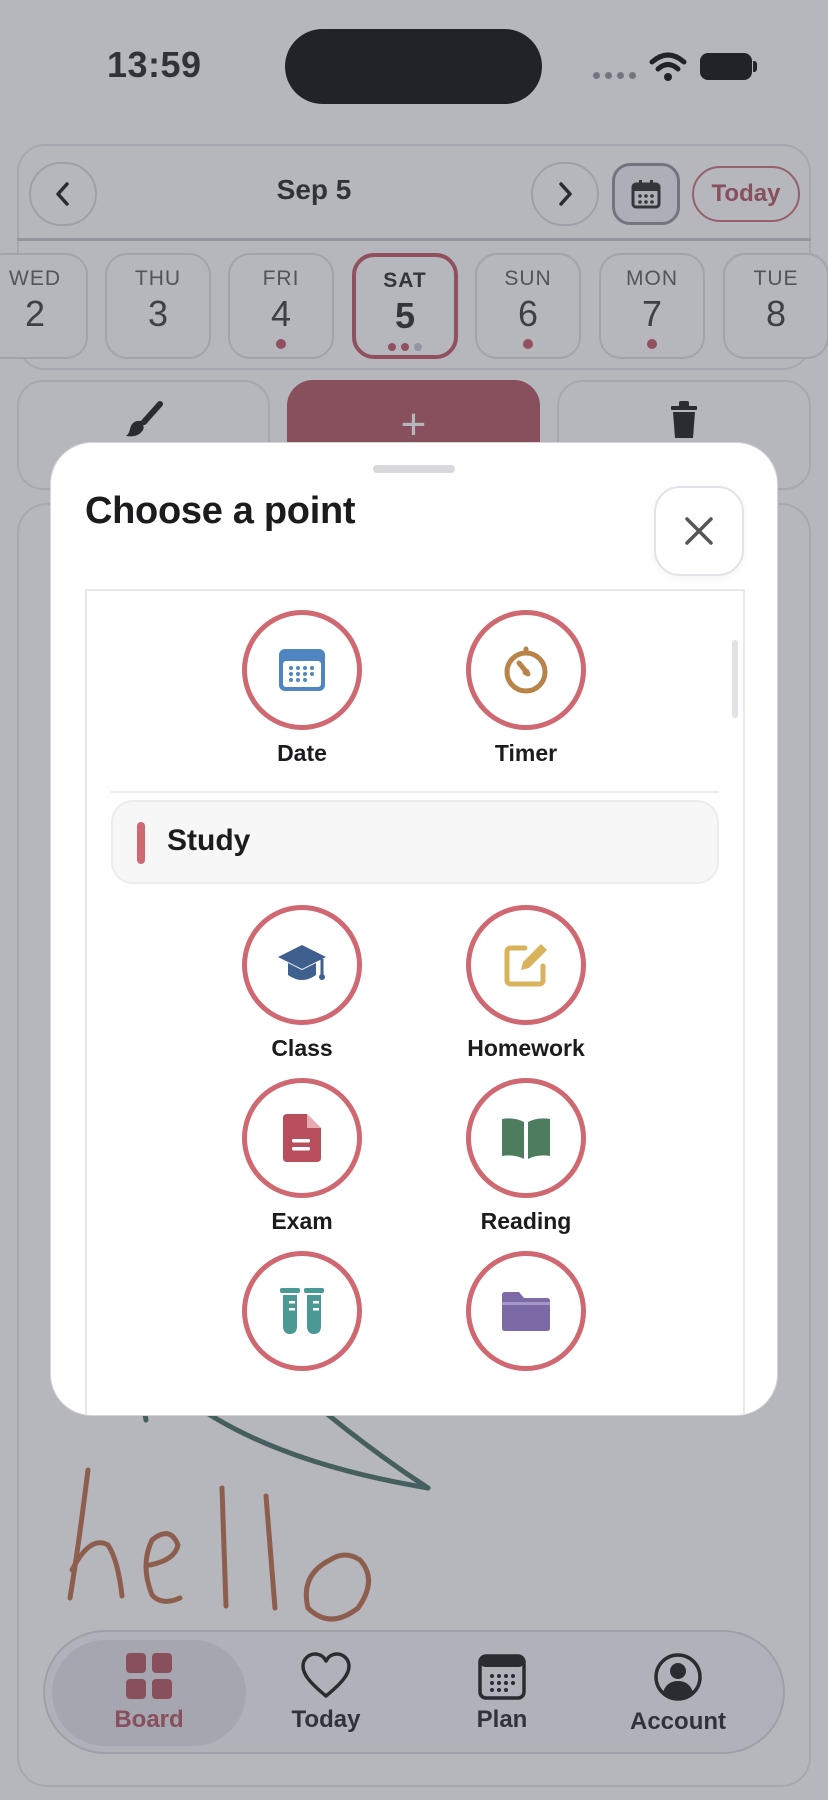 The width and height of the screenshot is (828, 1800). I want to click on close-button, so click(699, 531).